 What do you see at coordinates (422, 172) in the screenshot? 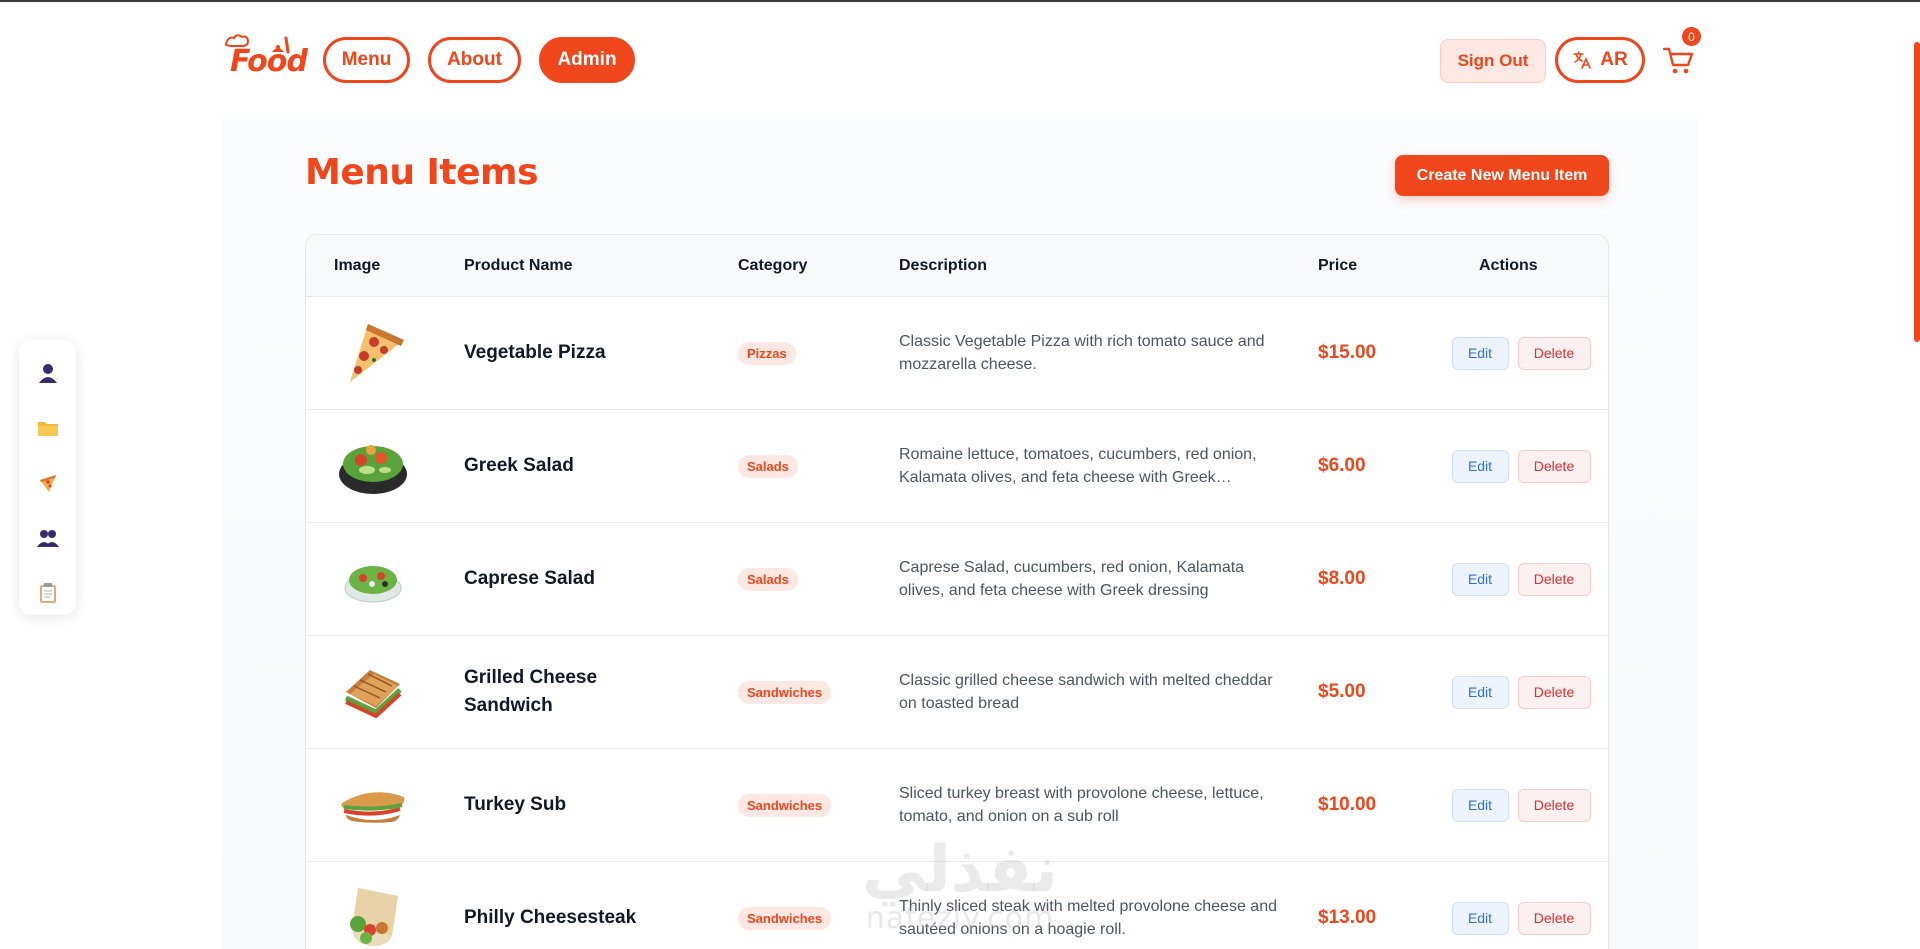
I see `page-title: Menu Items` at bounding box center [422, 172].